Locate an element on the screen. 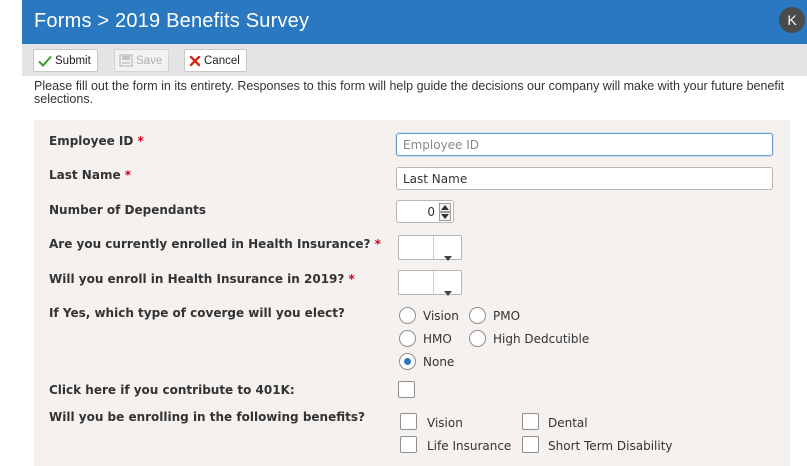 The image size is (807, 466). cancel-button: Cancel is located at coordinates (215, 60).